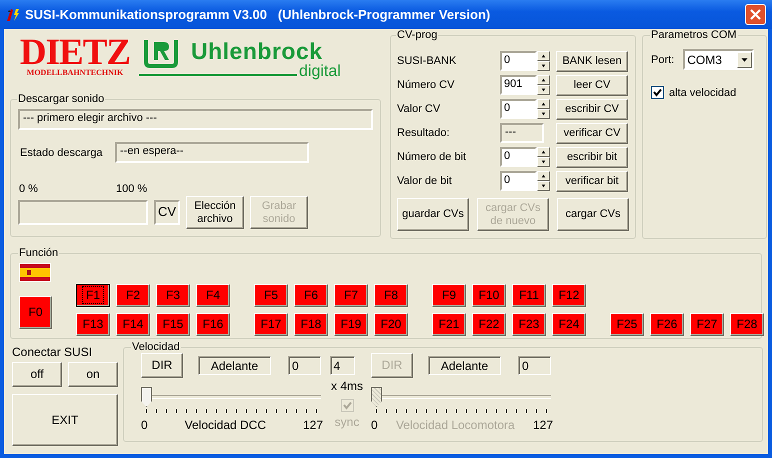 This screenshot has width=772, height=458. Describe the element at coordinates (311, 324) in the screenshot. I see `function-button: F18` at that location.